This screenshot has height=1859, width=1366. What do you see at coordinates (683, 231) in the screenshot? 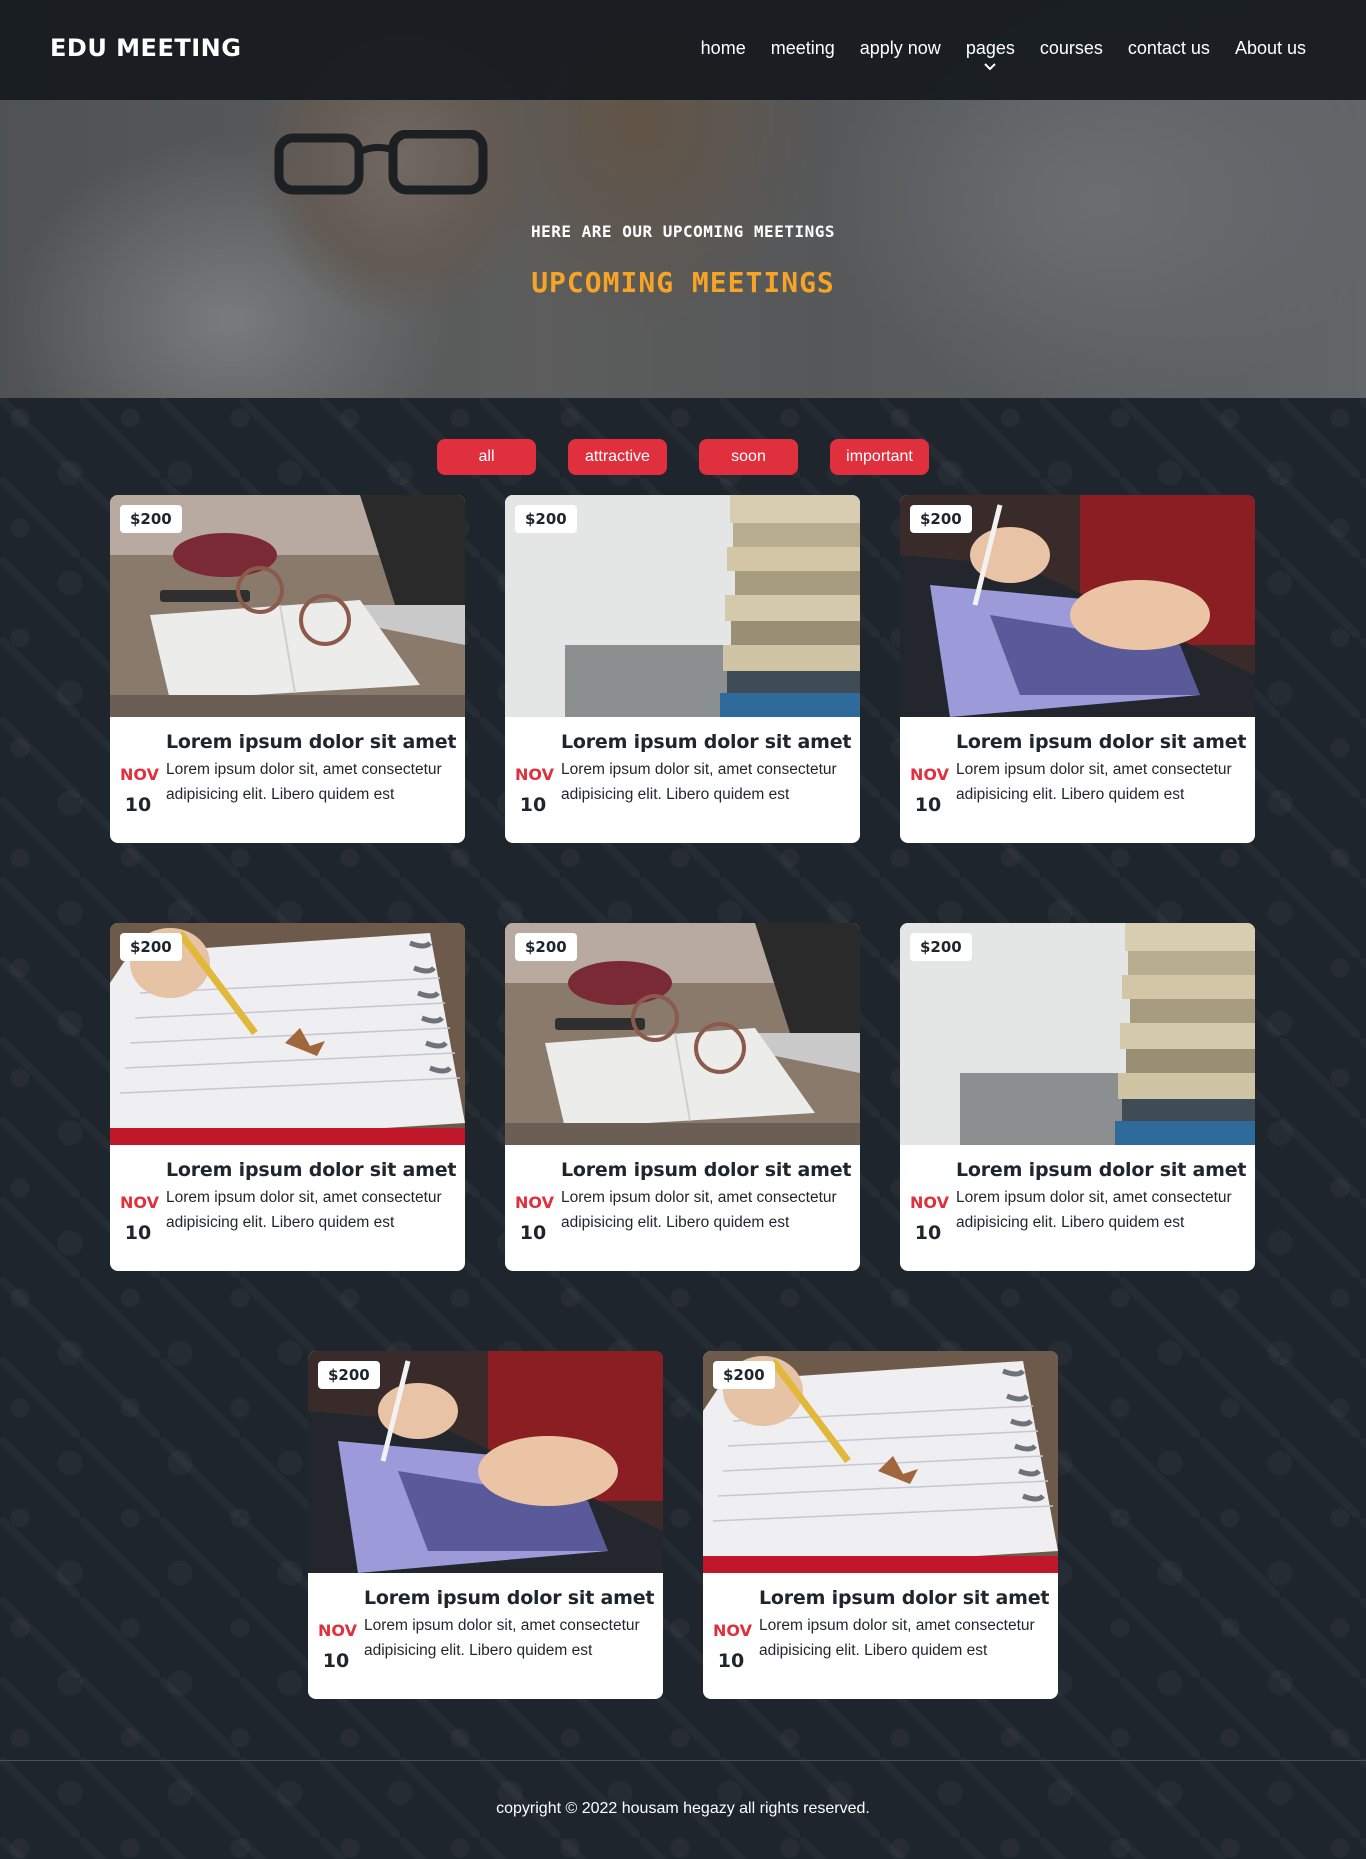
I see `hero-subtitle: HERE ARE OUR UPCOMING MEETINGS` at bounding box center [683, 231].